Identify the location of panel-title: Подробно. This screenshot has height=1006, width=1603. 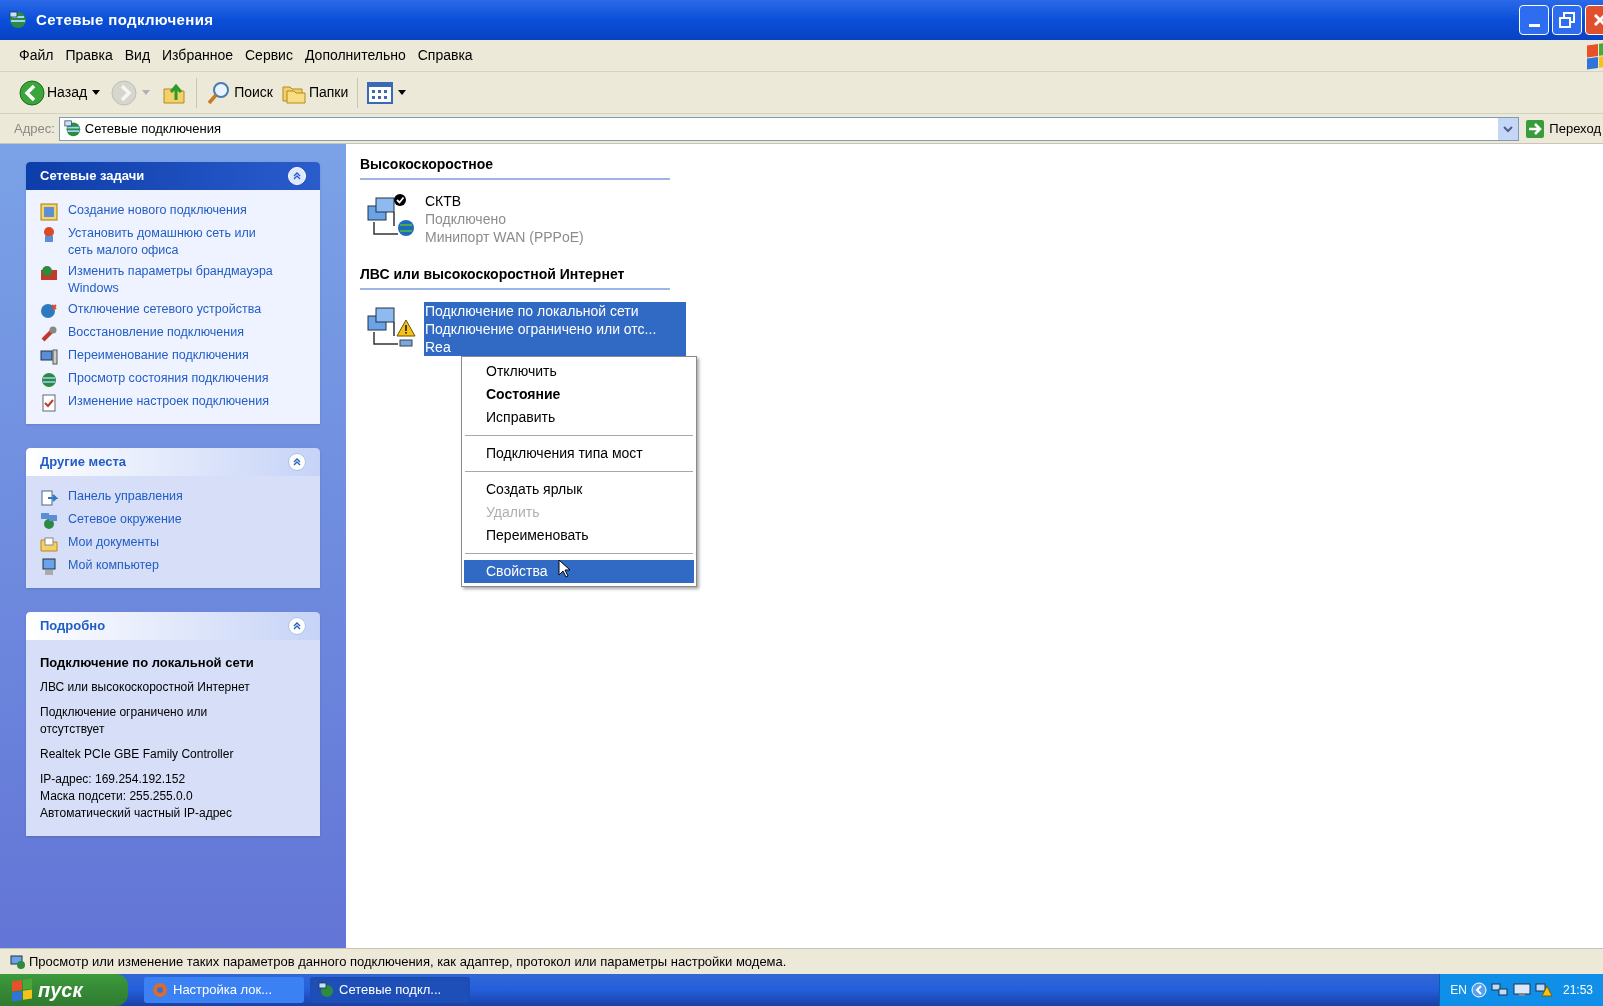
(73, 626).